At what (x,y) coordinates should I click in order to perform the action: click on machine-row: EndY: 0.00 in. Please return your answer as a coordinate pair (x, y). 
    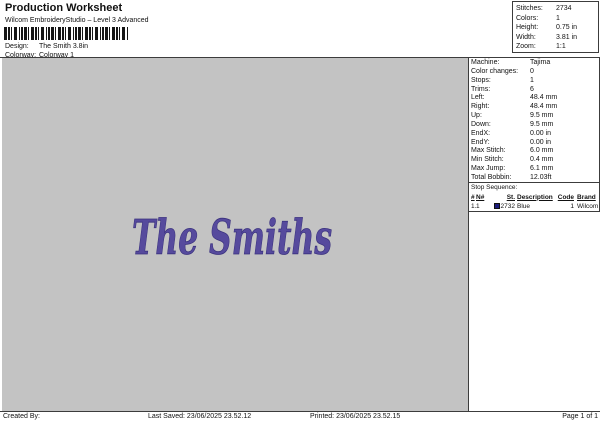
    Looking at the image, I should click on (535, 143).